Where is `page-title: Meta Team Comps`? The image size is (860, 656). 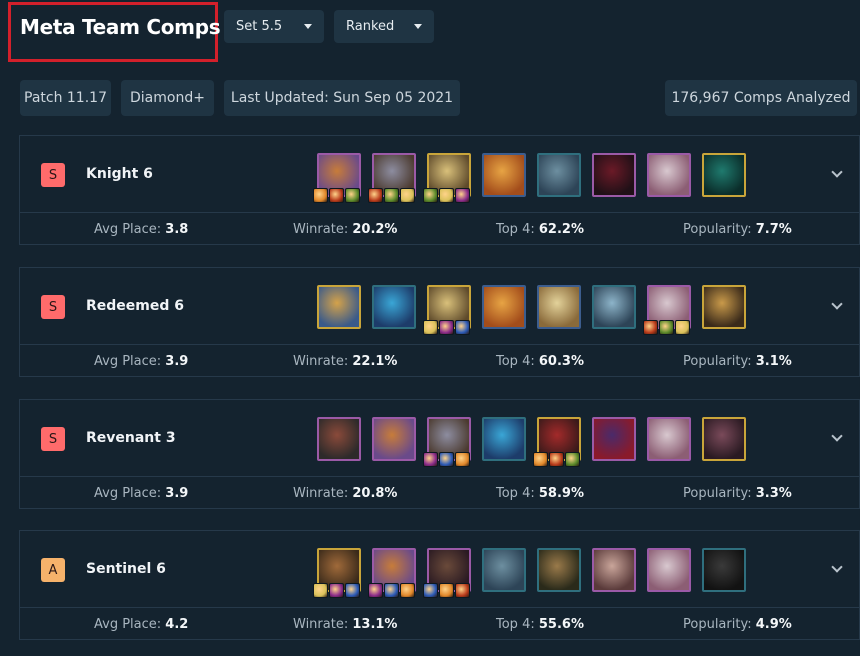 page-title: Meta Team Comps is located at coordinates (120, 27).